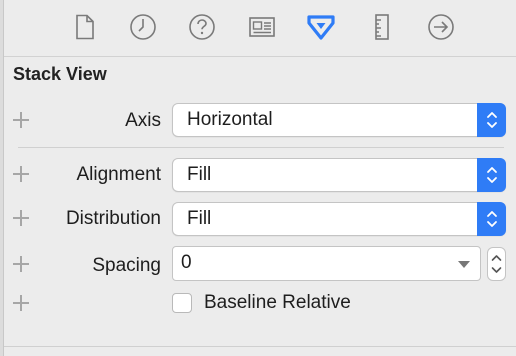  Describe the element at coordinates (261, 147) in the screenshot. I see `section-divider` at that location.